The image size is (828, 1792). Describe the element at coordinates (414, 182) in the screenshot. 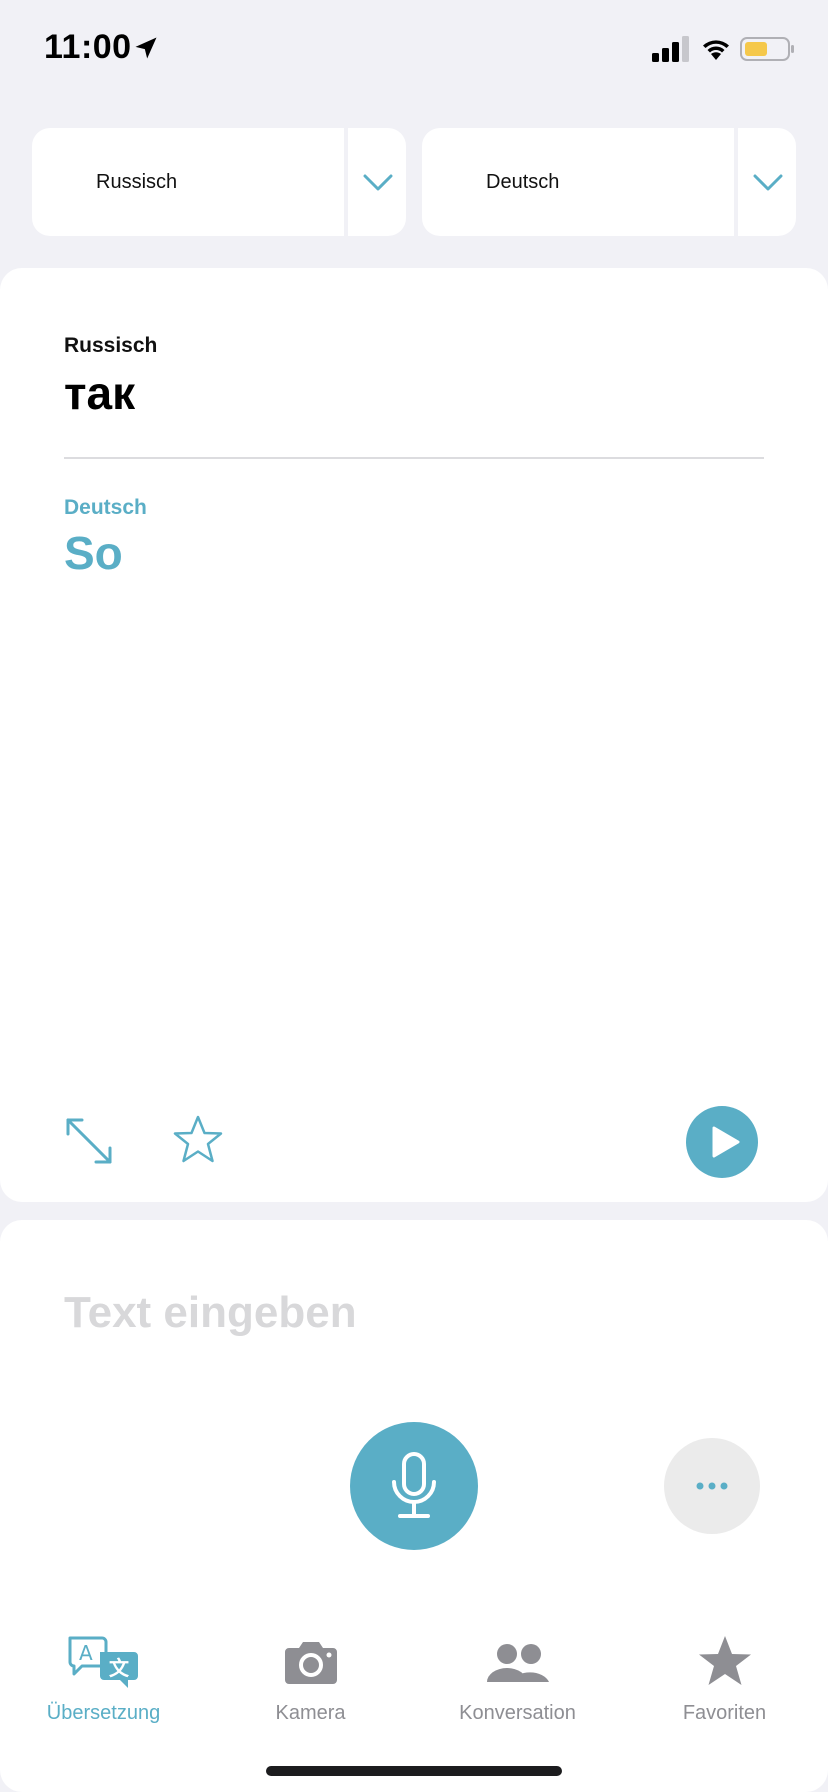

I see `language-selector-row: Russisch Deutsch` at that location.